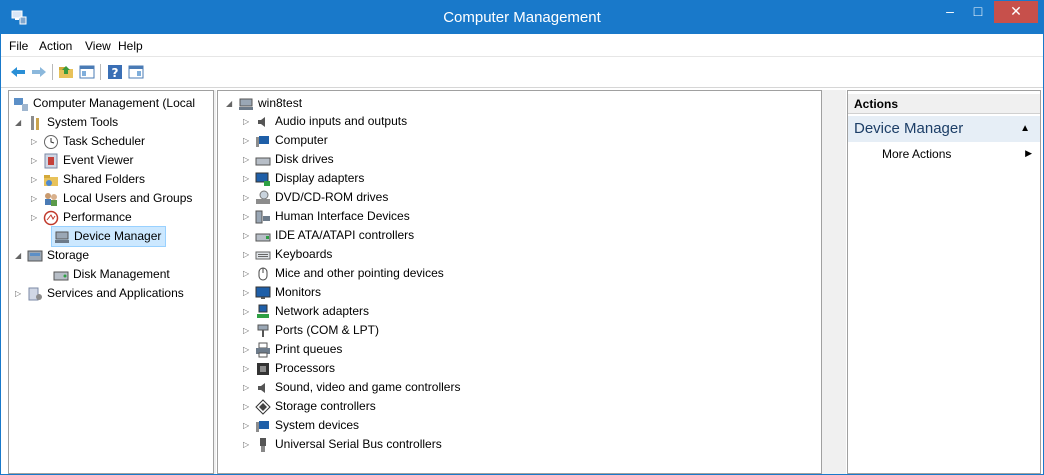  What do you see at coordinates (88, 179) in the screenshot?
I see `tree-item-shared-folders: ▷ Shared Folders` at bounding box center [88, 179].